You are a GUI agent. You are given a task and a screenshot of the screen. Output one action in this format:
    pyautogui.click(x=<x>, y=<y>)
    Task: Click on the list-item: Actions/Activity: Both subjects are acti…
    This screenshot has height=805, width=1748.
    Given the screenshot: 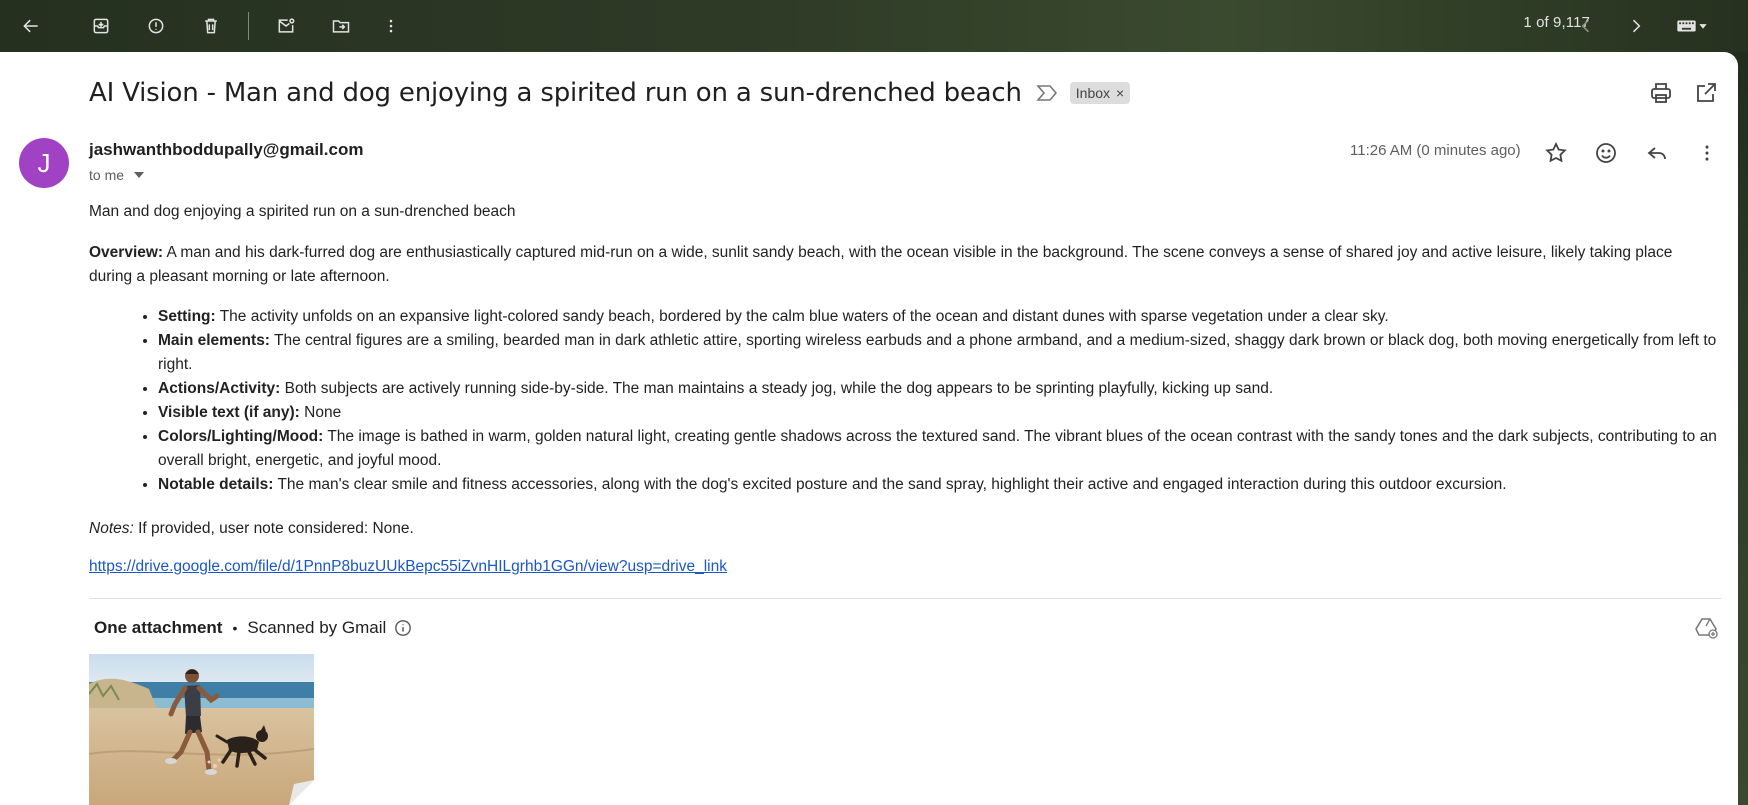 What is the action you would take?
    pyautogui.click(x=938, y=389)
    